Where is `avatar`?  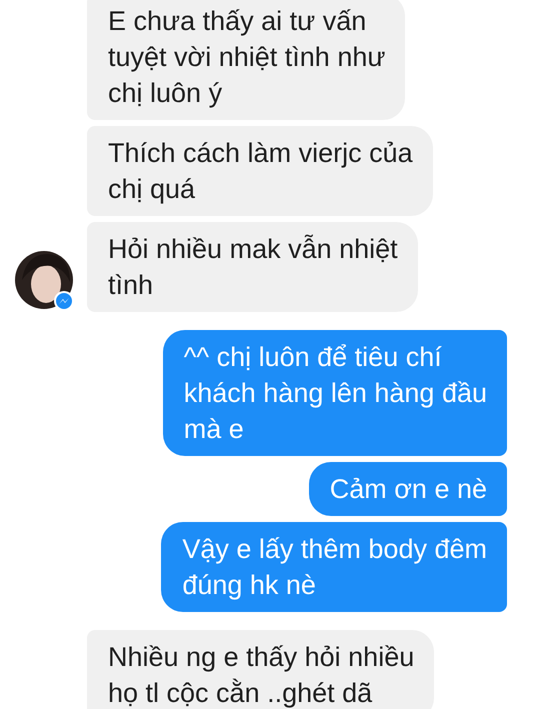 avatar is located at coordinates (45, 281).